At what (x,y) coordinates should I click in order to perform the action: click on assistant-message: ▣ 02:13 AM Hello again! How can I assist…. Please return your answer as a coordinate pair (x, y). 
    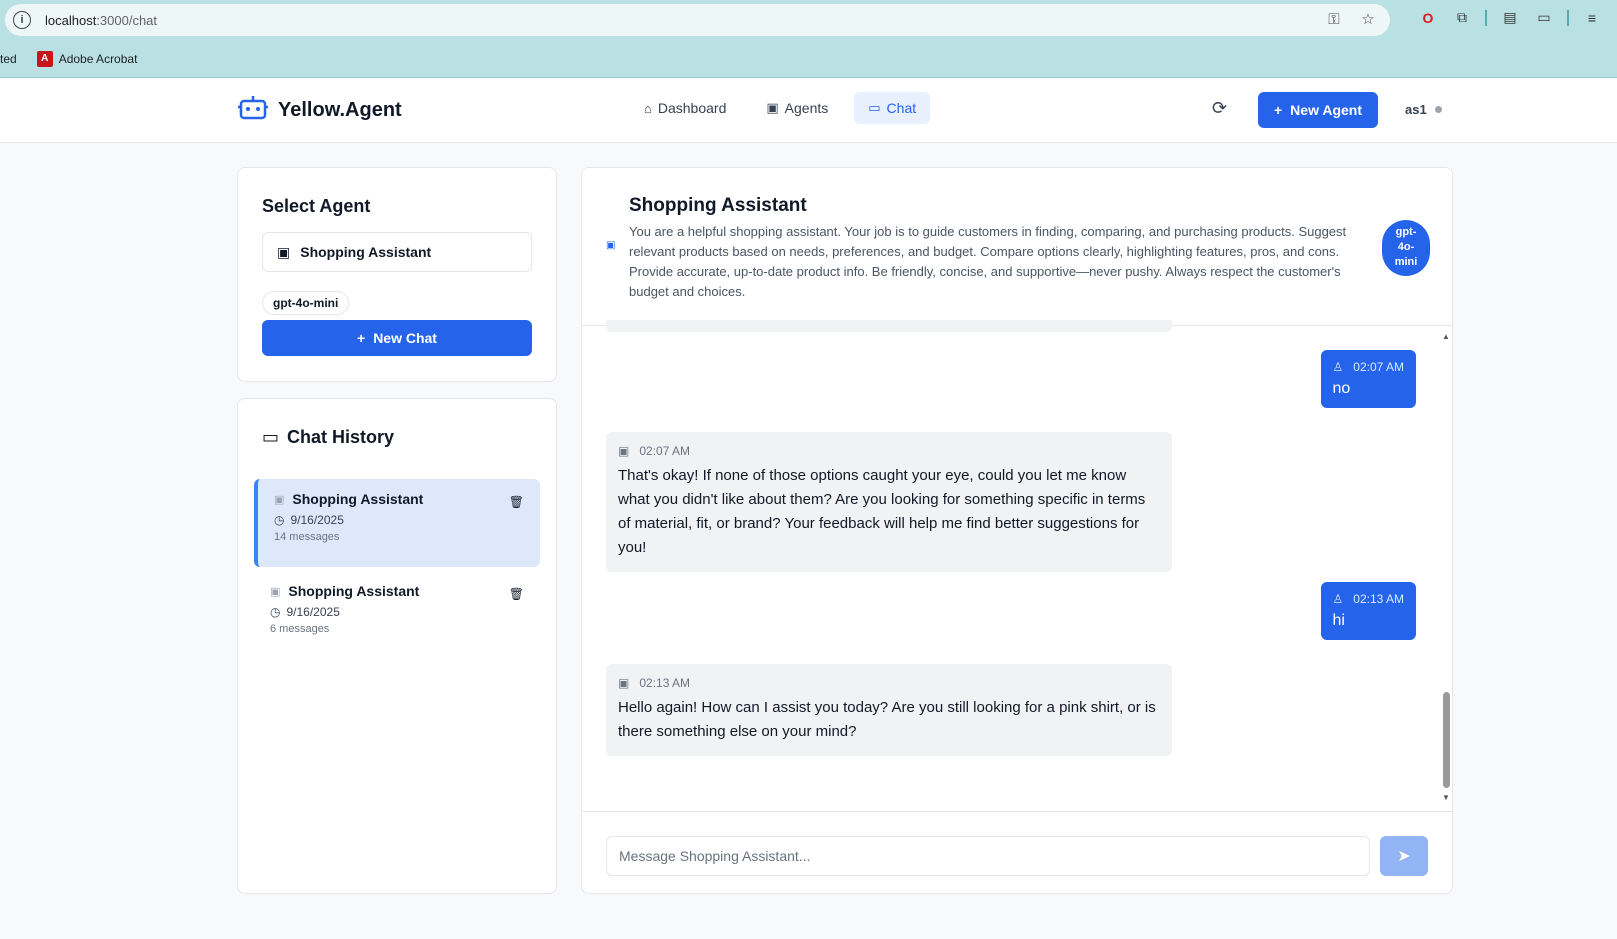
    Looking at the image, I should click on (889, 710).